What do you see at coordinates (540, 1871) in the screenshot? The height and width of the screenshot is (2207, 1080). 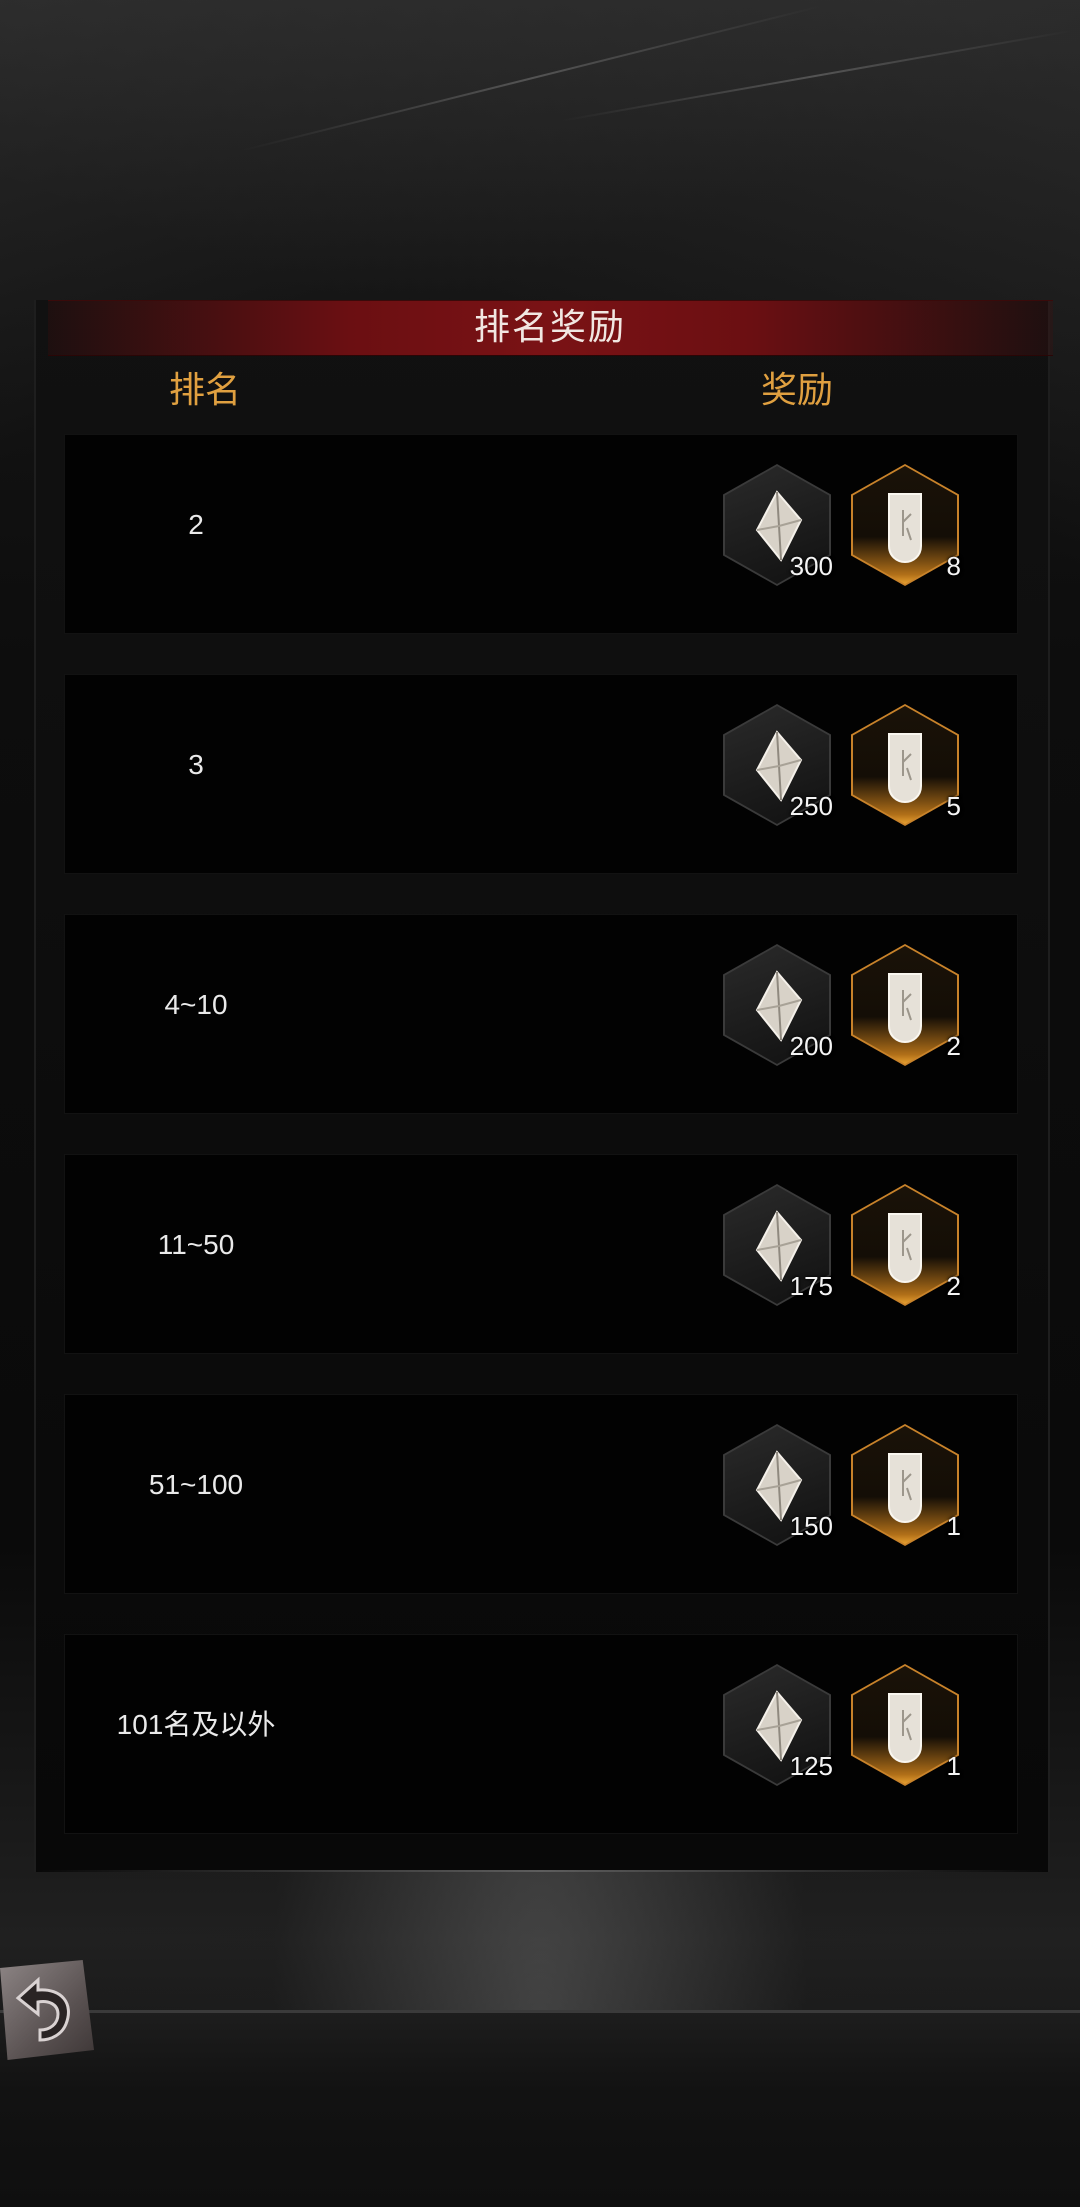 I see `panel-divider` at bounding box center [540, 1871].